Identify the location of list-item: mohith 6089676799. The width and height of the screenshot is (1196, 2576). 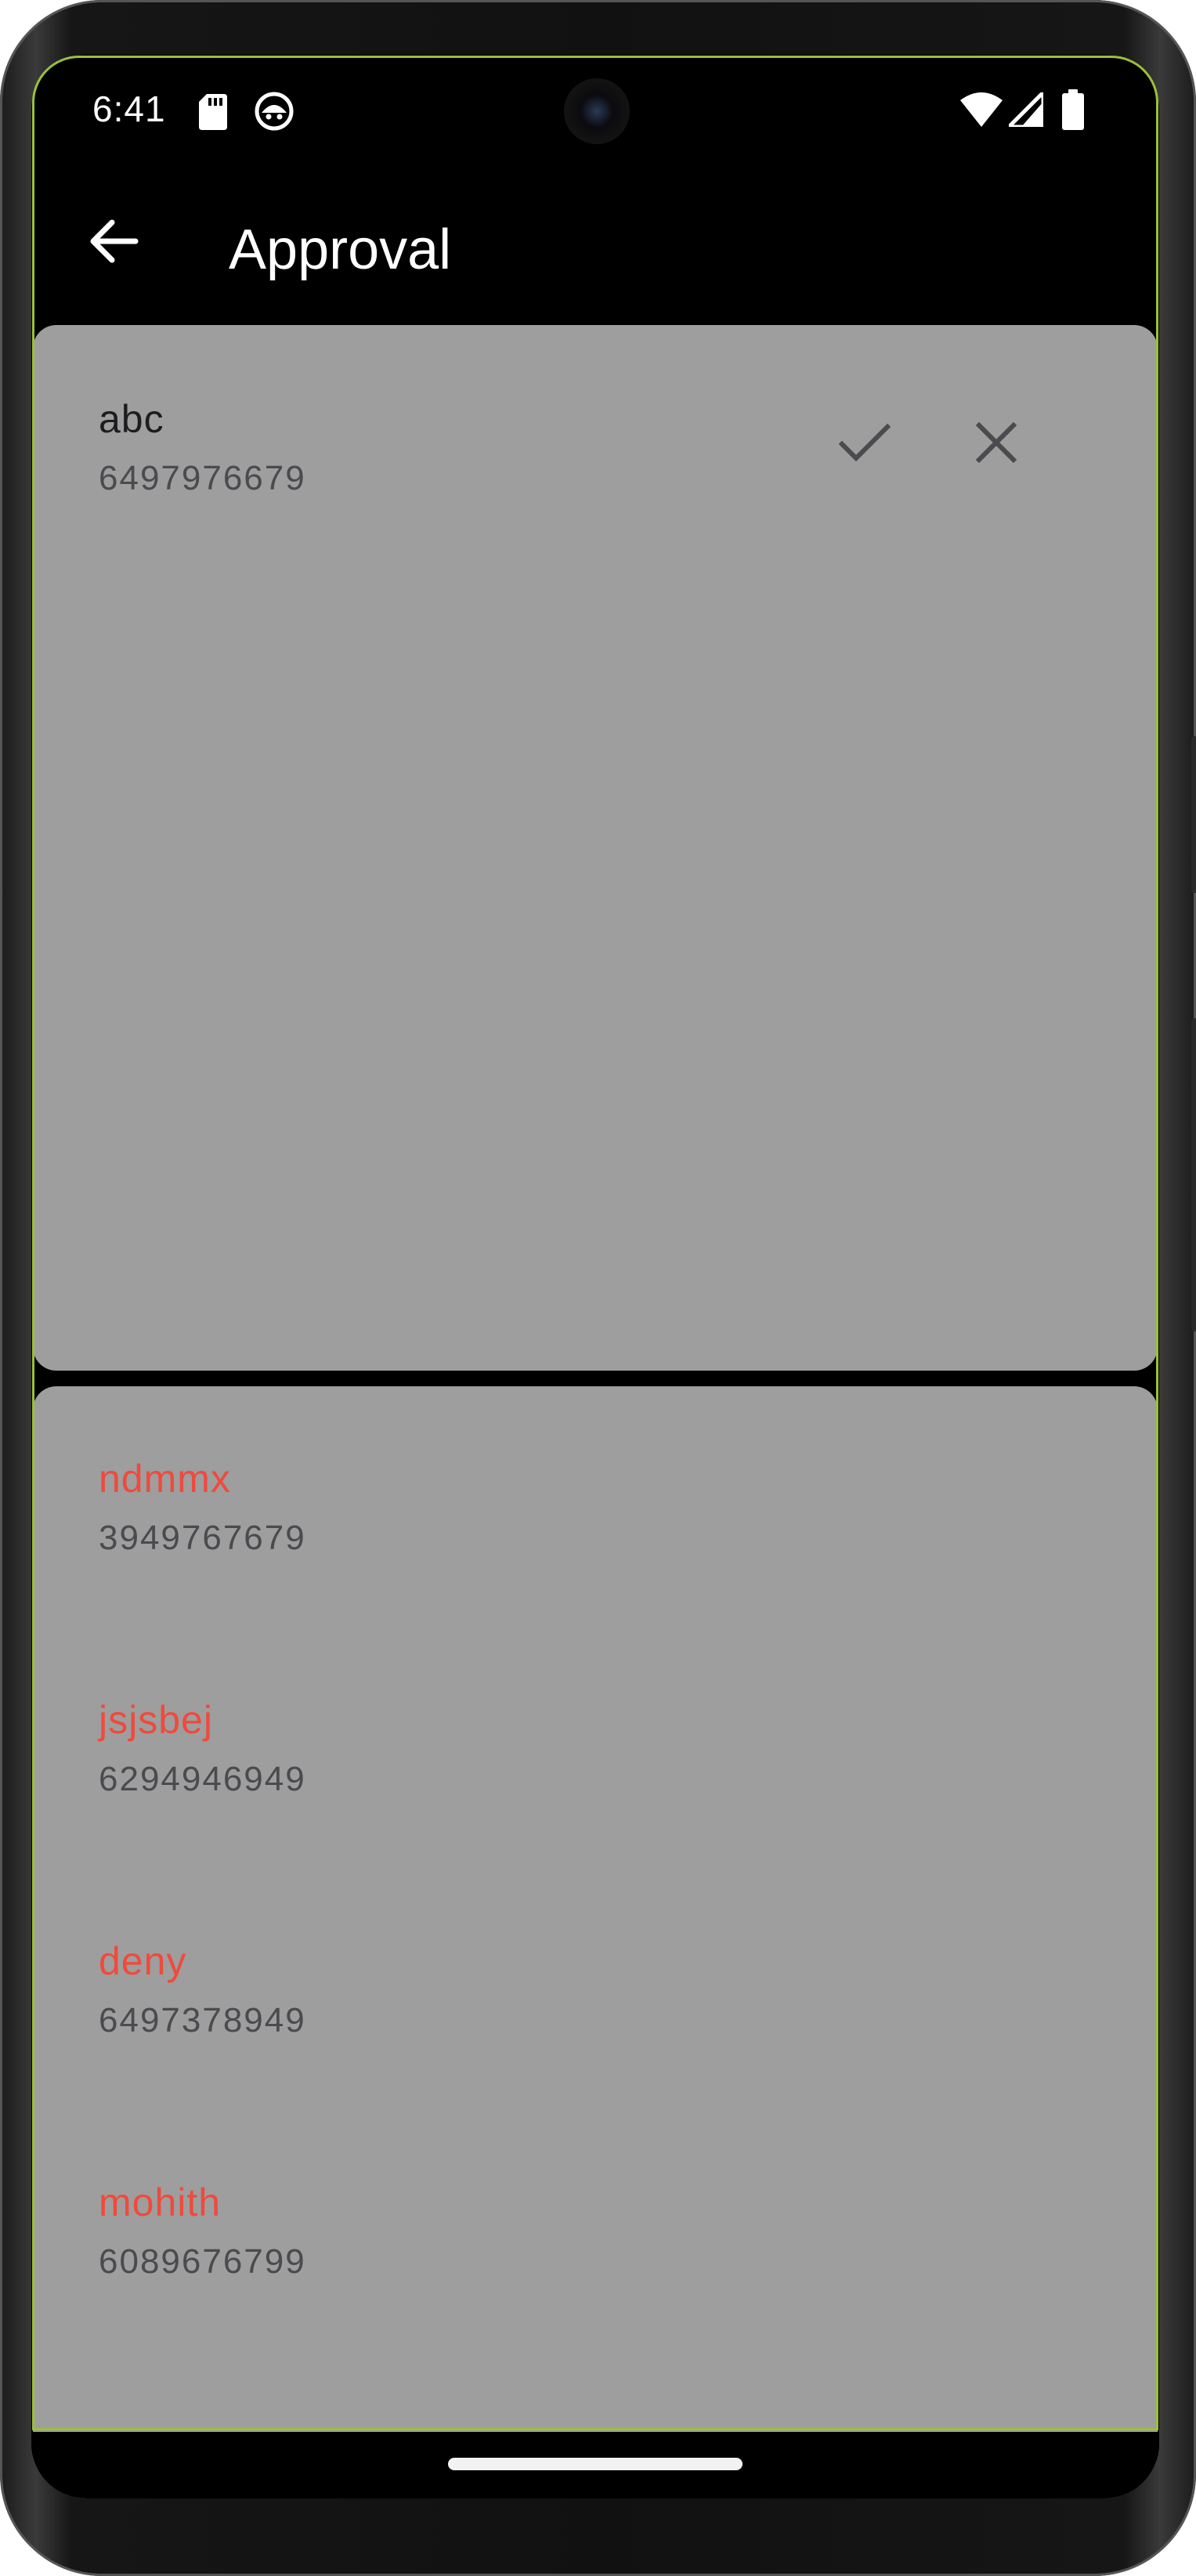
(202, 2231).